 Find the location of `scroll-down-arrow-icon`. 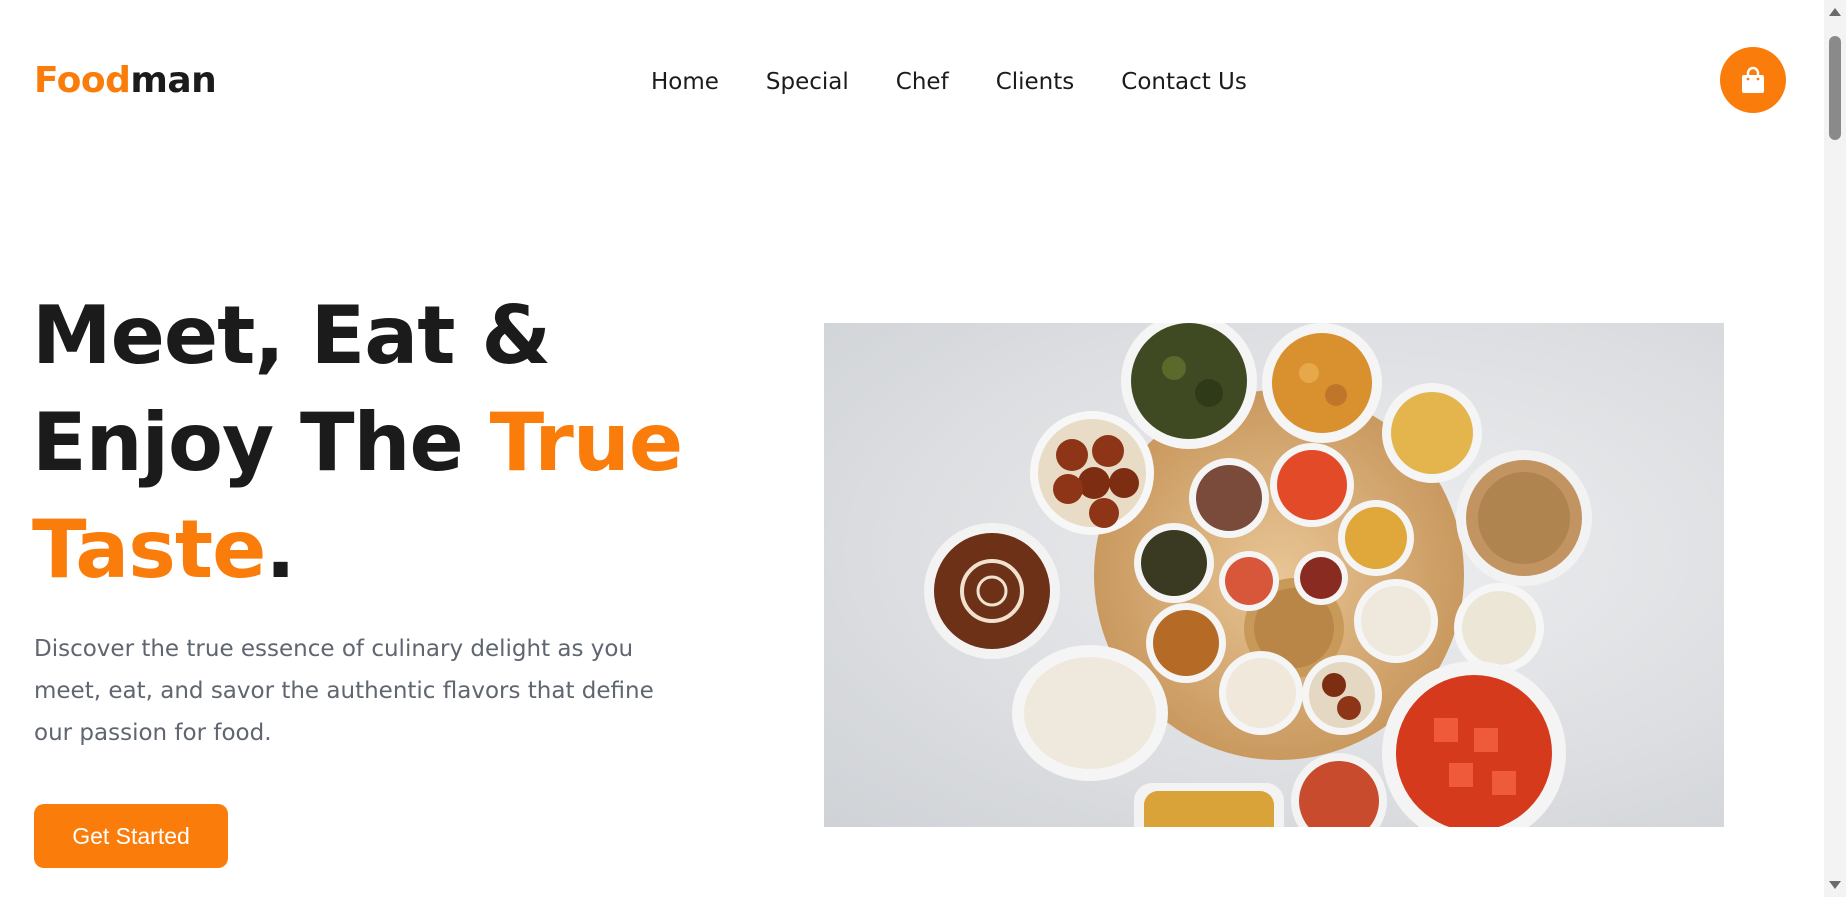

scroll-down-arrow-icon is located at coordinates (1835, 885).